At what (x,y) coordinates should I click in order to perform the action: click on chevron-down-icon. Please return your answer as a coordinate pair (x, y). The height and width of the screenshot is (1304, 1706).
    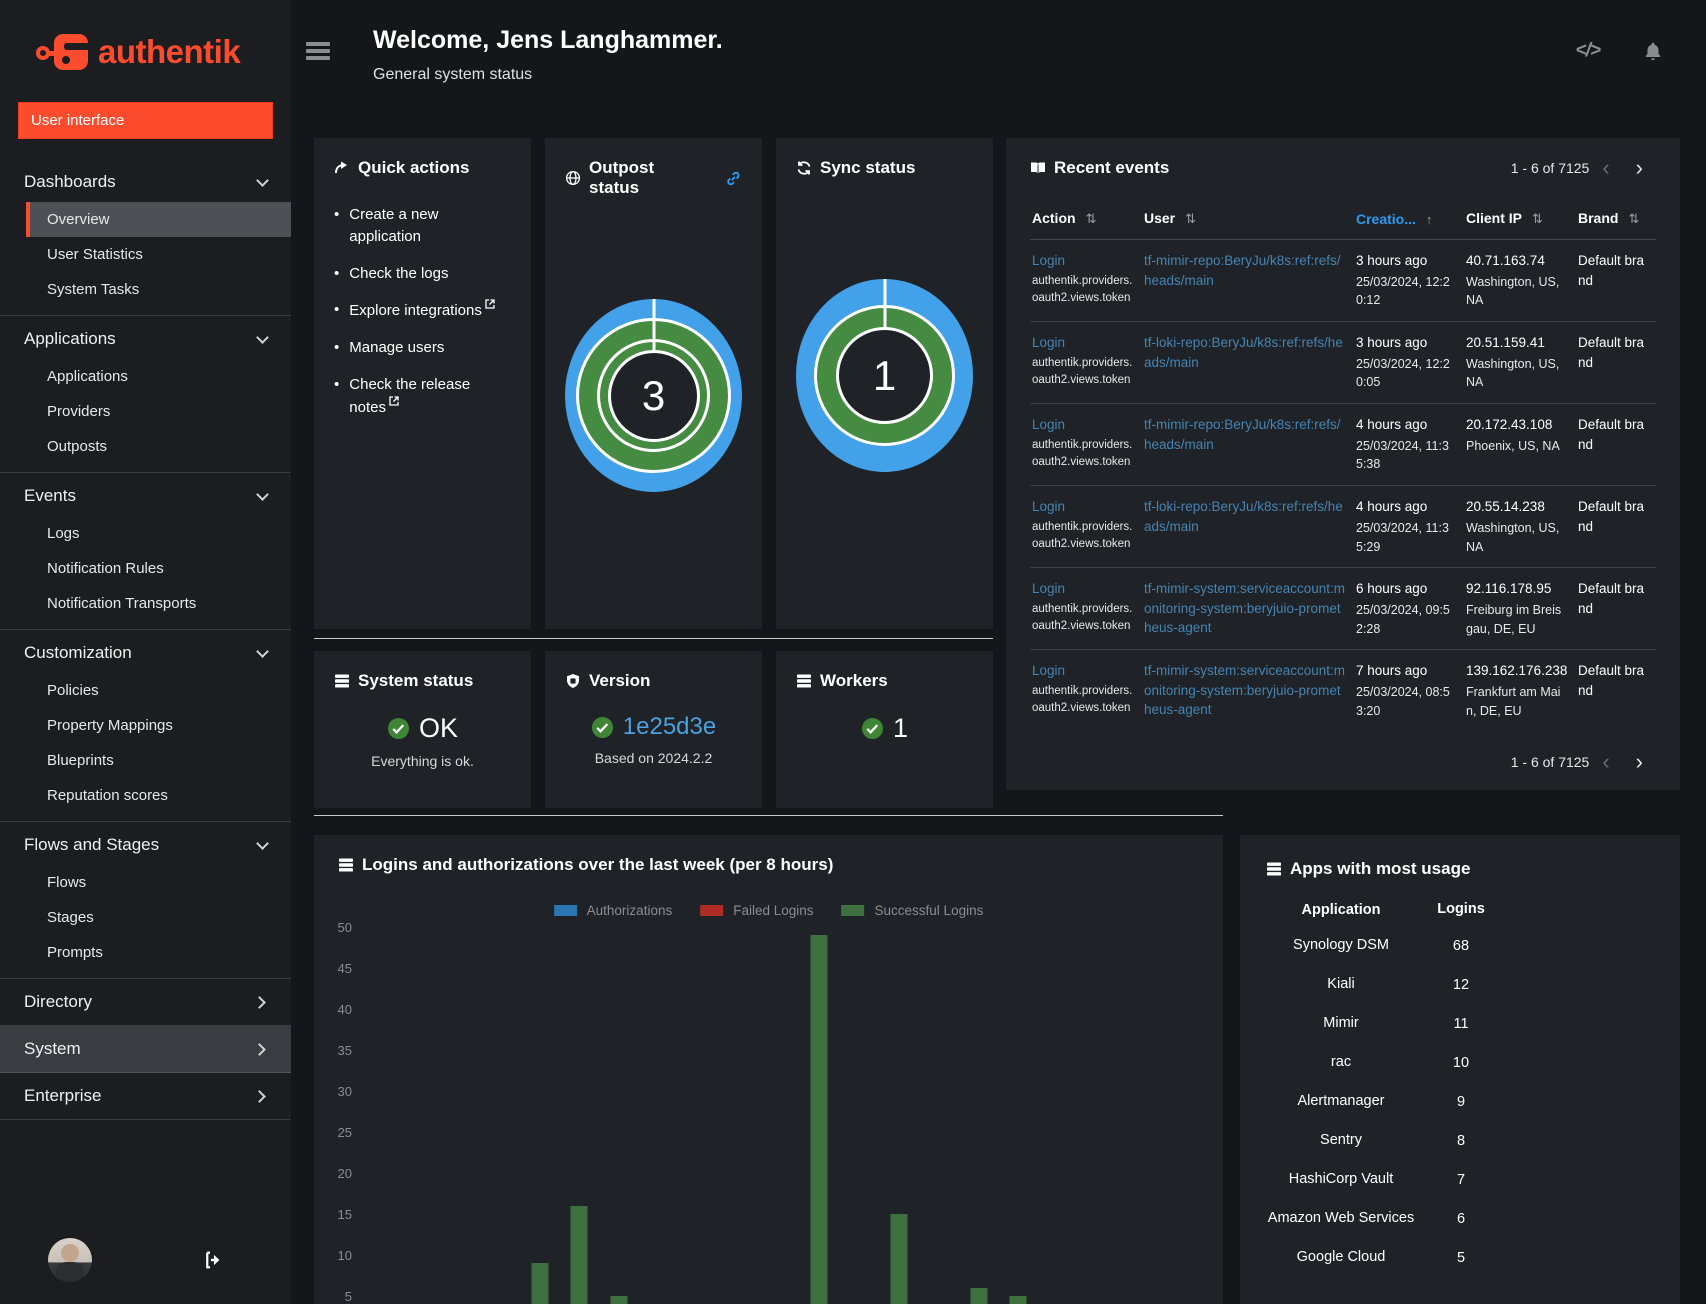
    Looking at the image, I should click on (262, 651).